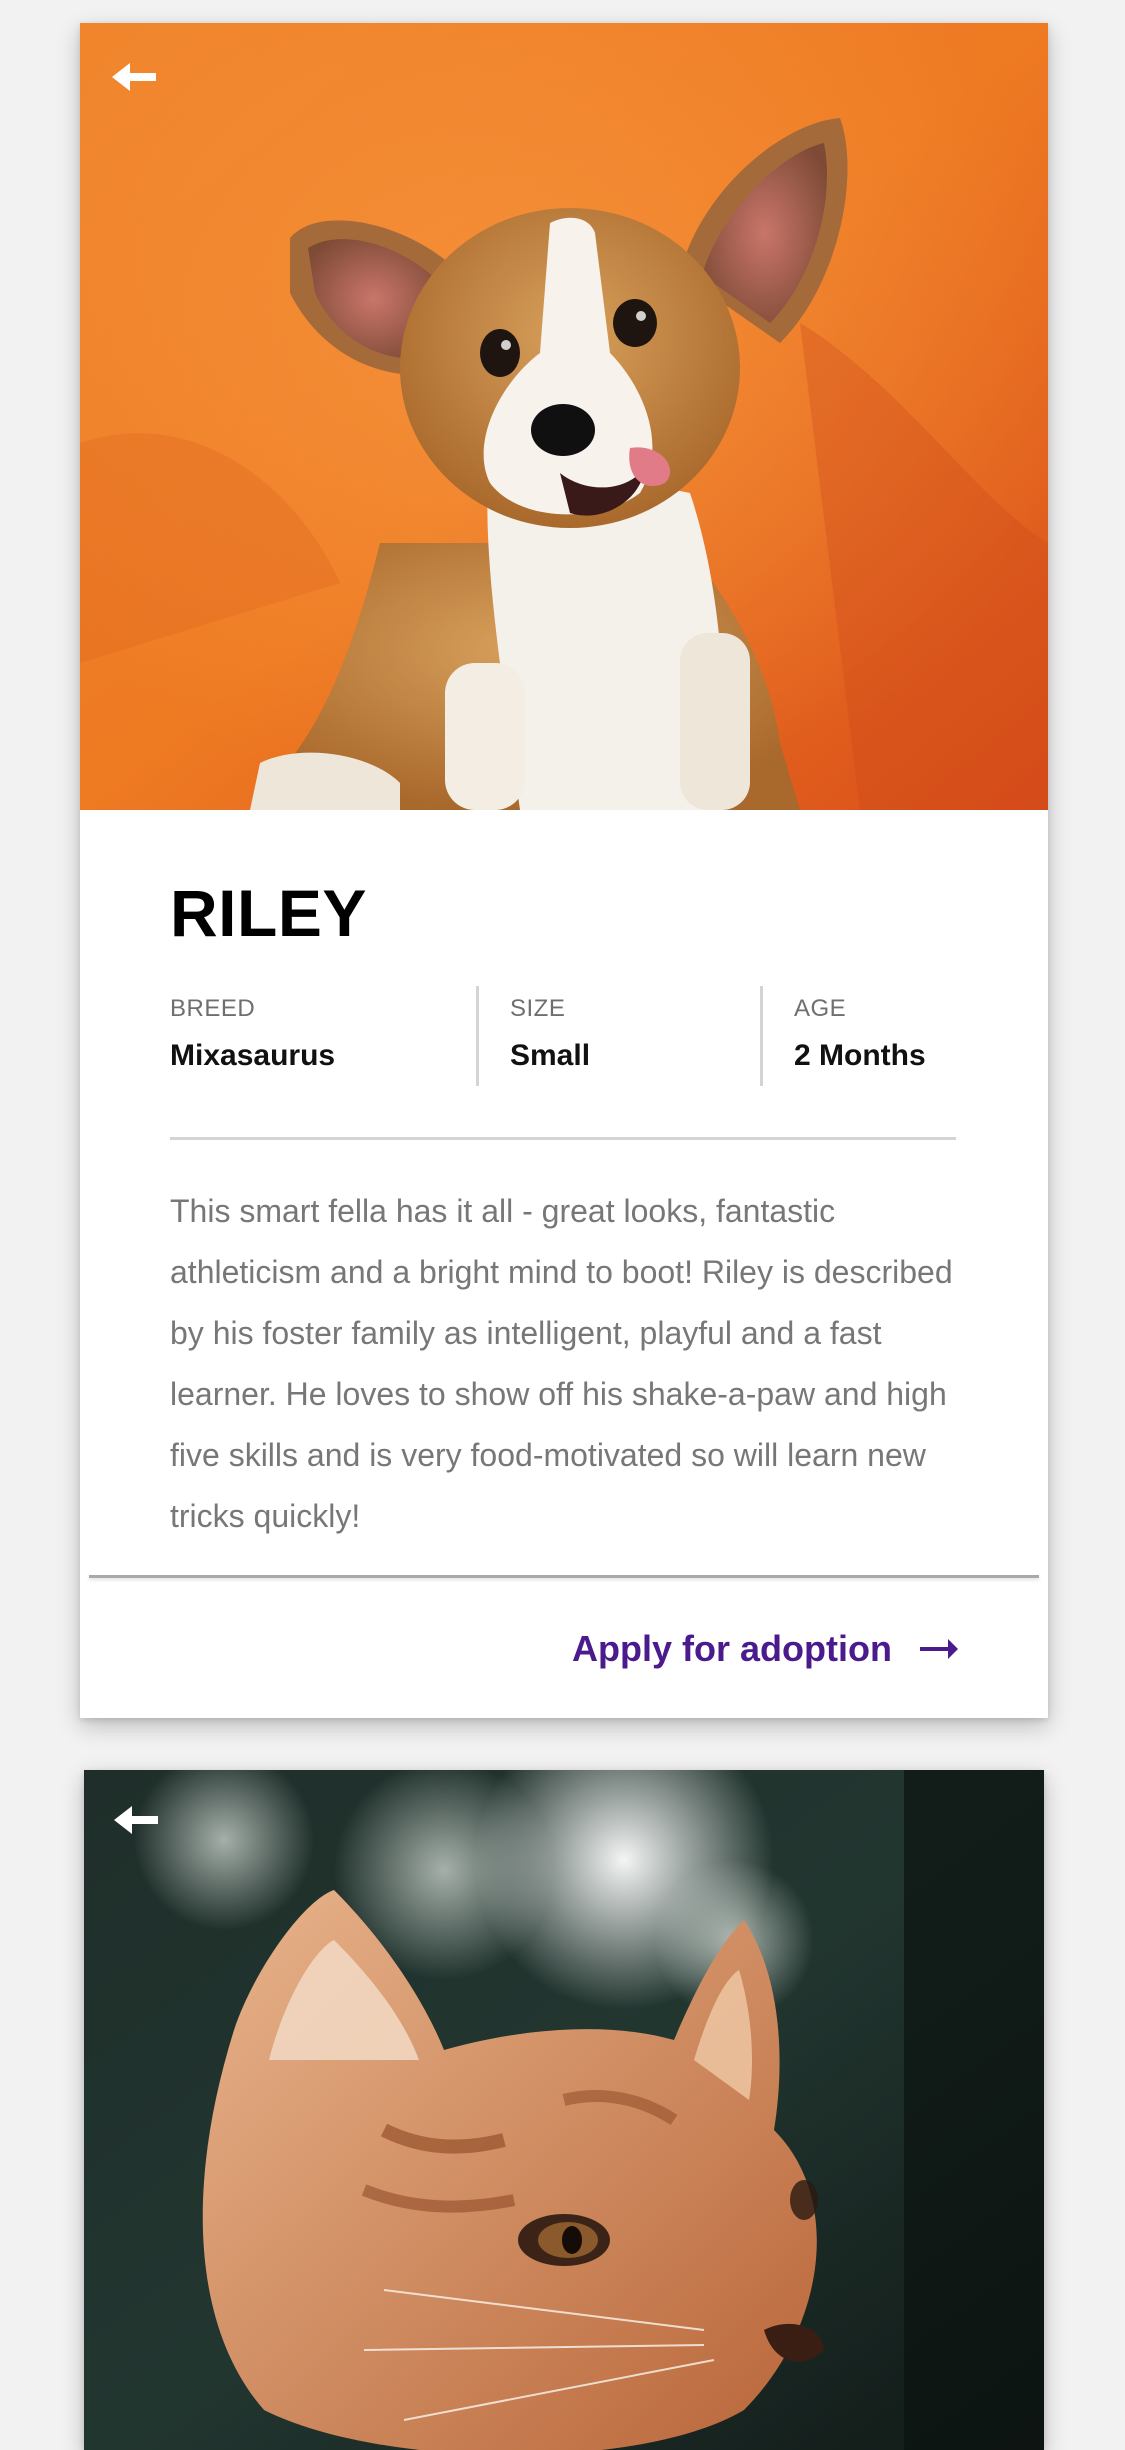  I want to click on stat-size: SIZE Small, so click(550, 1034).